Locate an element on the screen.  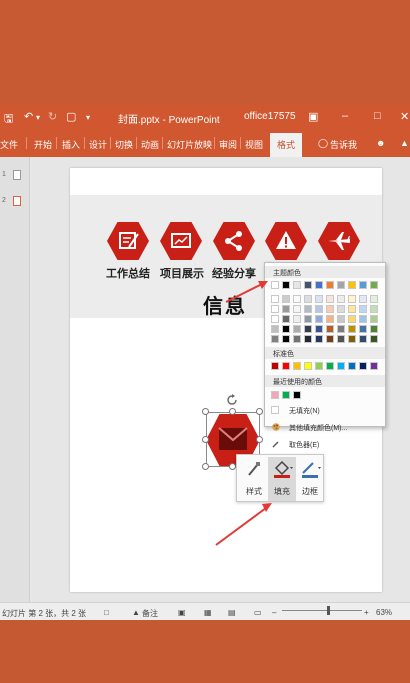
notes-icon: ▲ is located at coordinates (136, 612).